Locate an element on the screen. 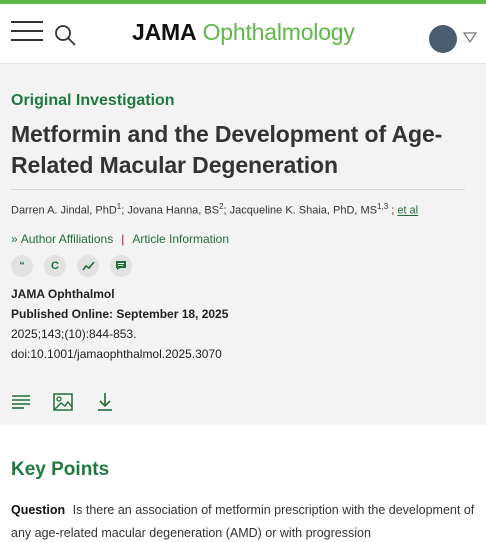 This screenshot has width=486, height=542. article-action-icons: “ C is located at coordinates (243, 265).